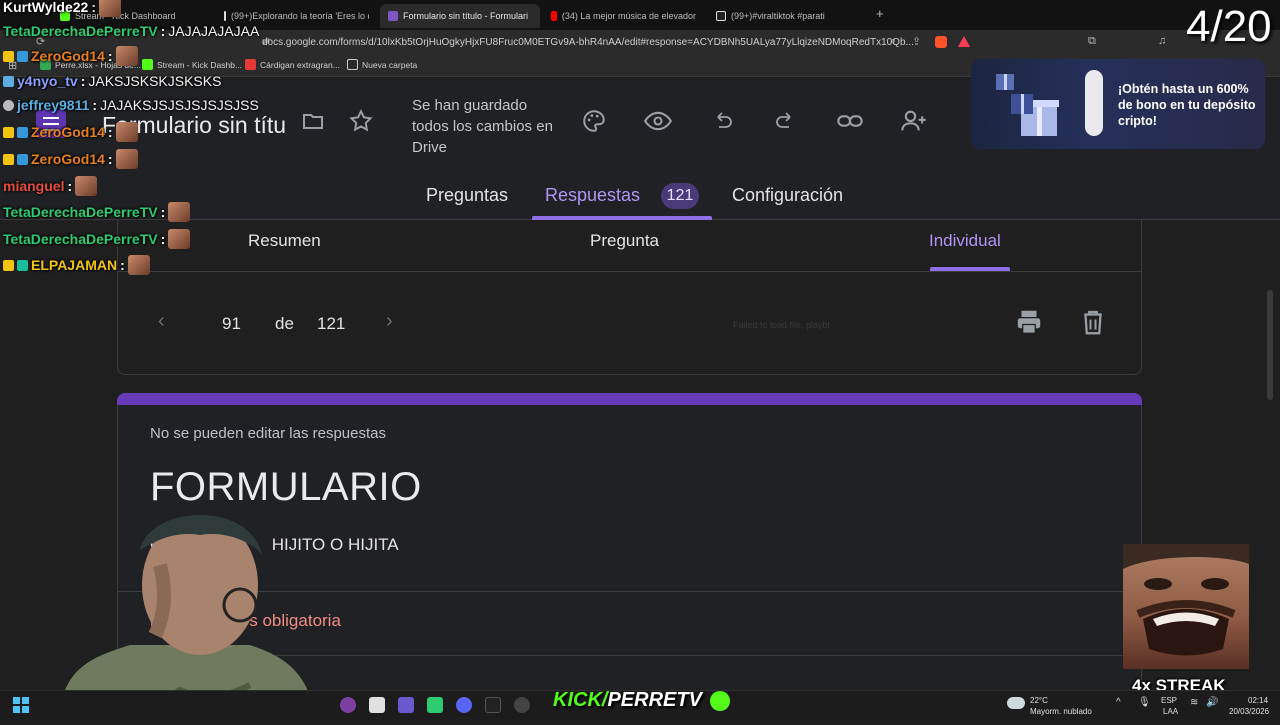 The image size is (1280, 725). I want to click on add-collaborator-icon, so click(914, 121).